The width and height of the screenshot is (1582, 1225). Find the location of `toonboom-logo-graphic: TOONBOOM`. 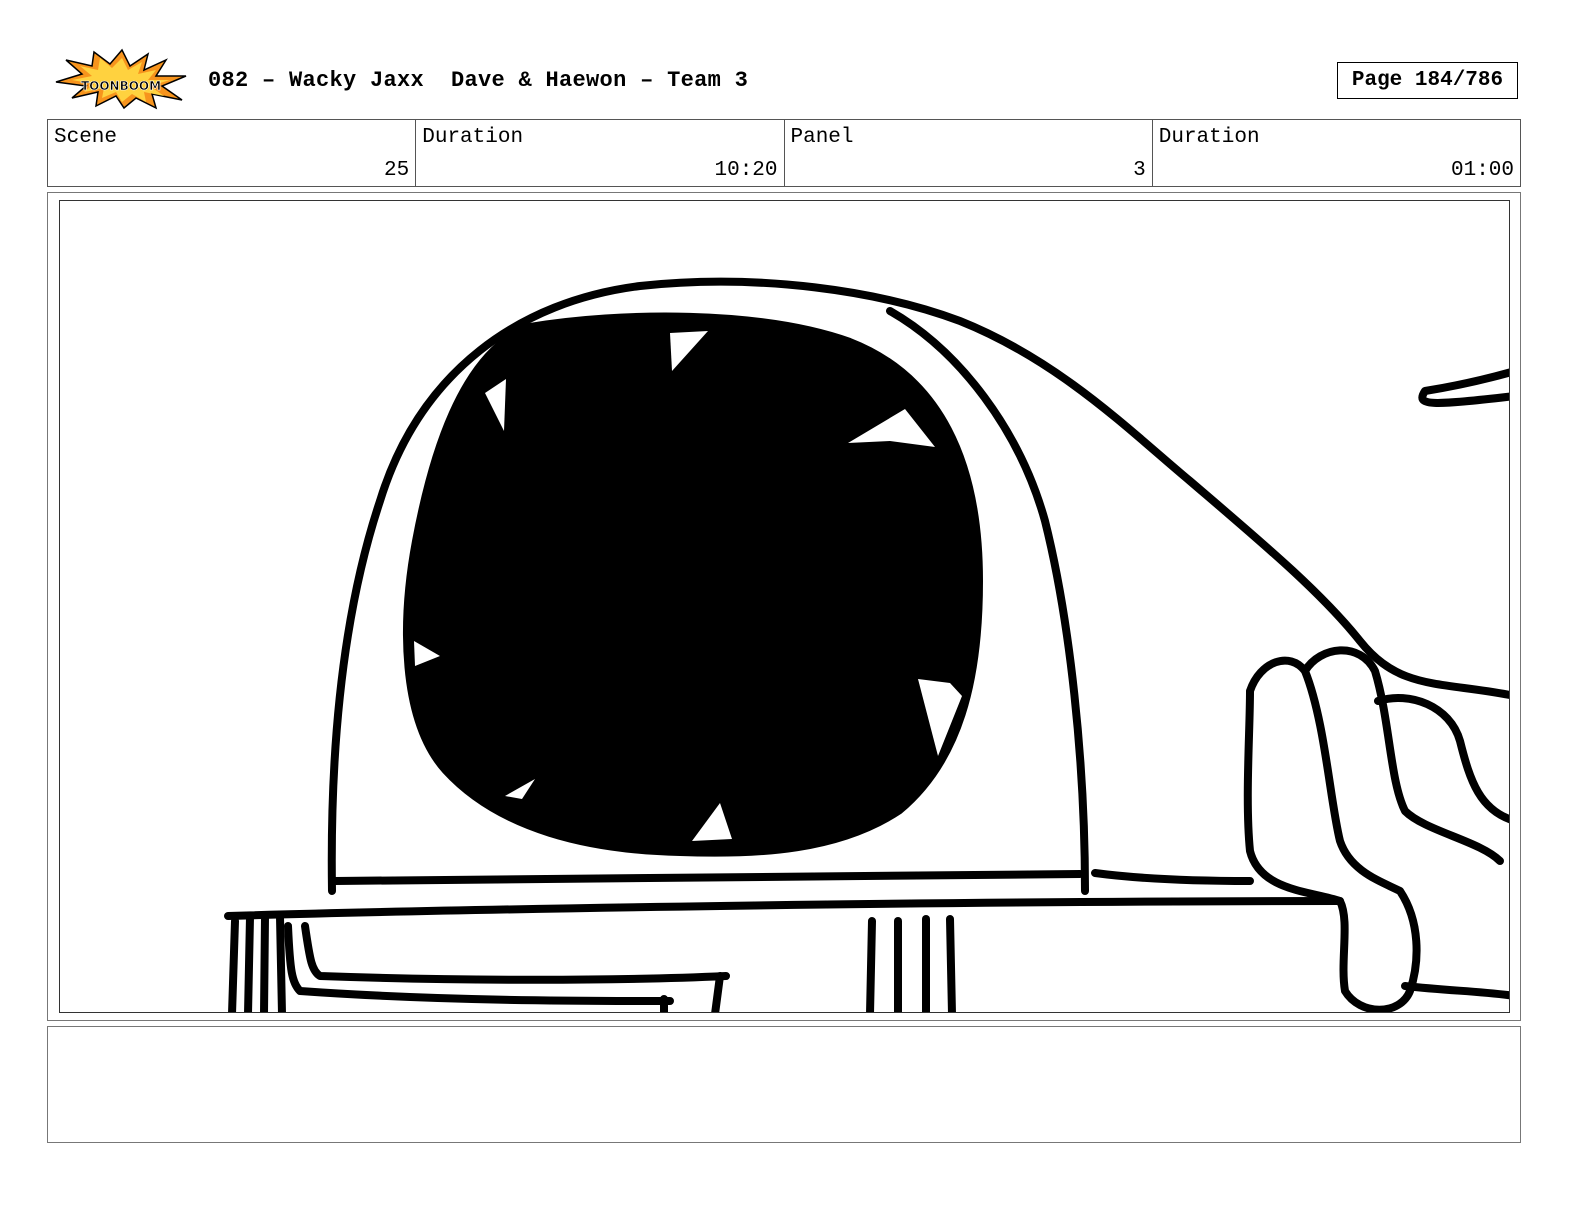

toonboom-logo-graphic: TOONBOOM is located at coordinates (121, 79).